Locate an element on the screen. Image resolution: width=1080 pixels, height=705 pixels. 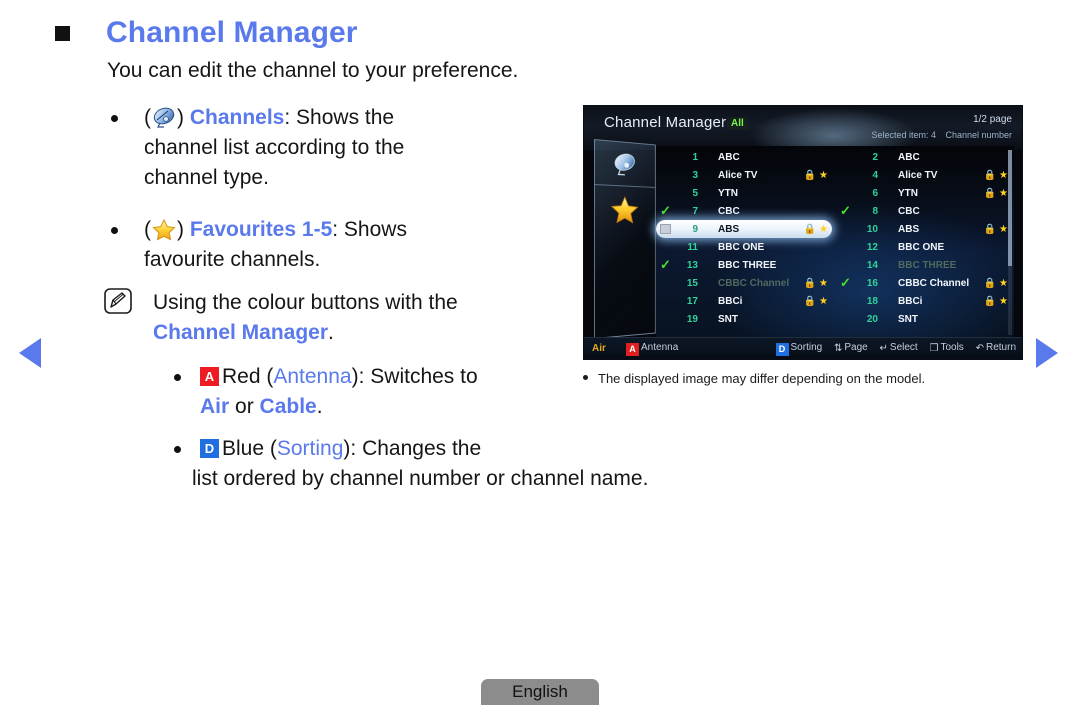
channel-row: 20 SNT is located at coordinates (924, 319).